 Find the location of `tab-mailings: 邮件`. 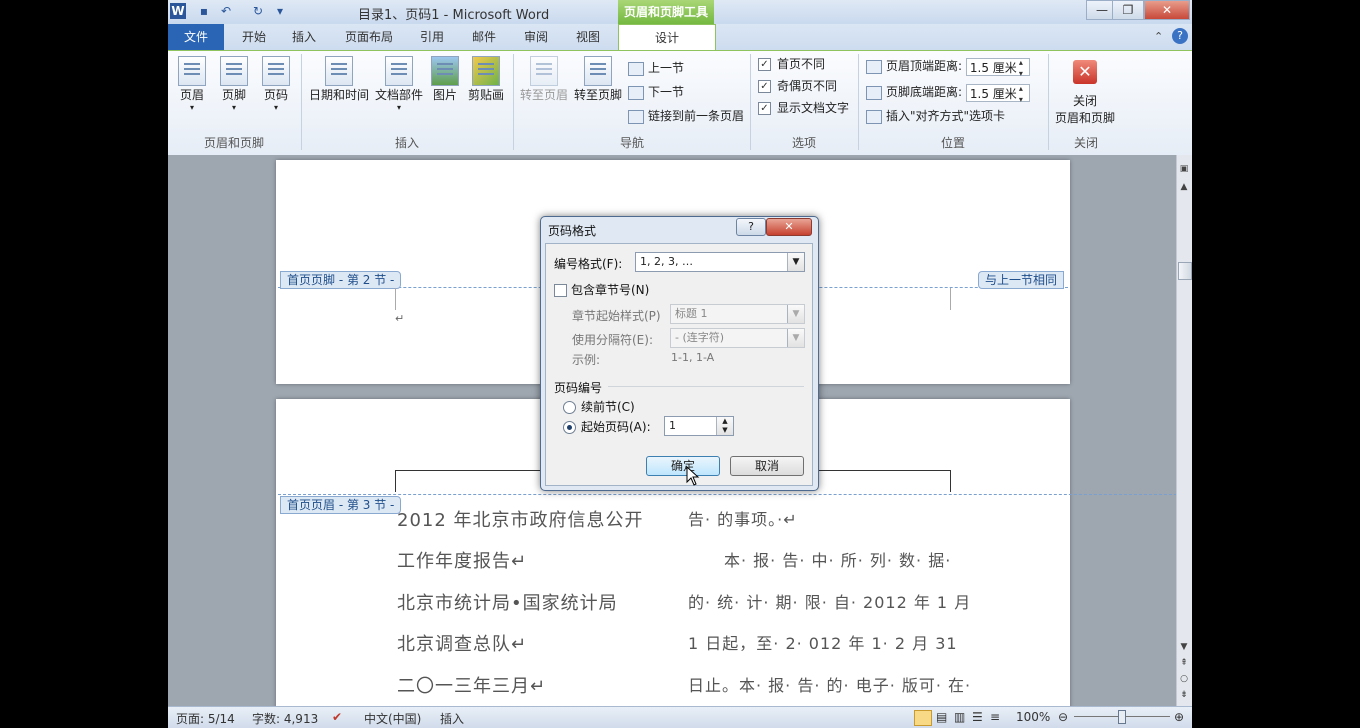

tab-mailings: 邮件 is located at coordinates (484, 37).